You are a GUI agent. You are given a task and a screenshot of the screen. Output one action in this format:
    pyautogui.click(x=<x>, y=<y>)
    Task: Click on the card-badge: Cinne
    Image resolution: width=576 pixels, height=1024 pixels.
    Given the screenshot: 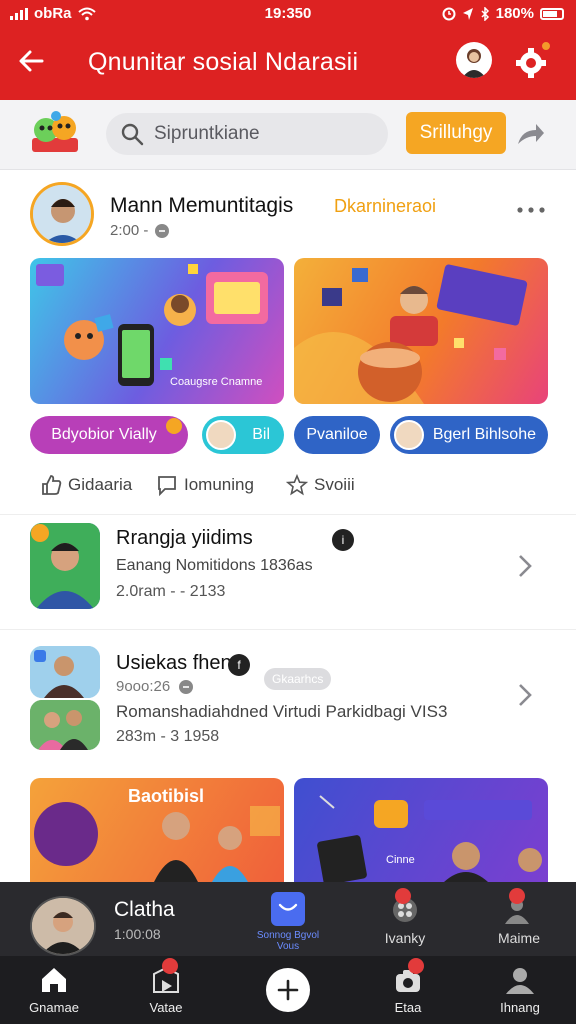 What is the action you would take?
    pyautogui.click(x=400, y=860)
    